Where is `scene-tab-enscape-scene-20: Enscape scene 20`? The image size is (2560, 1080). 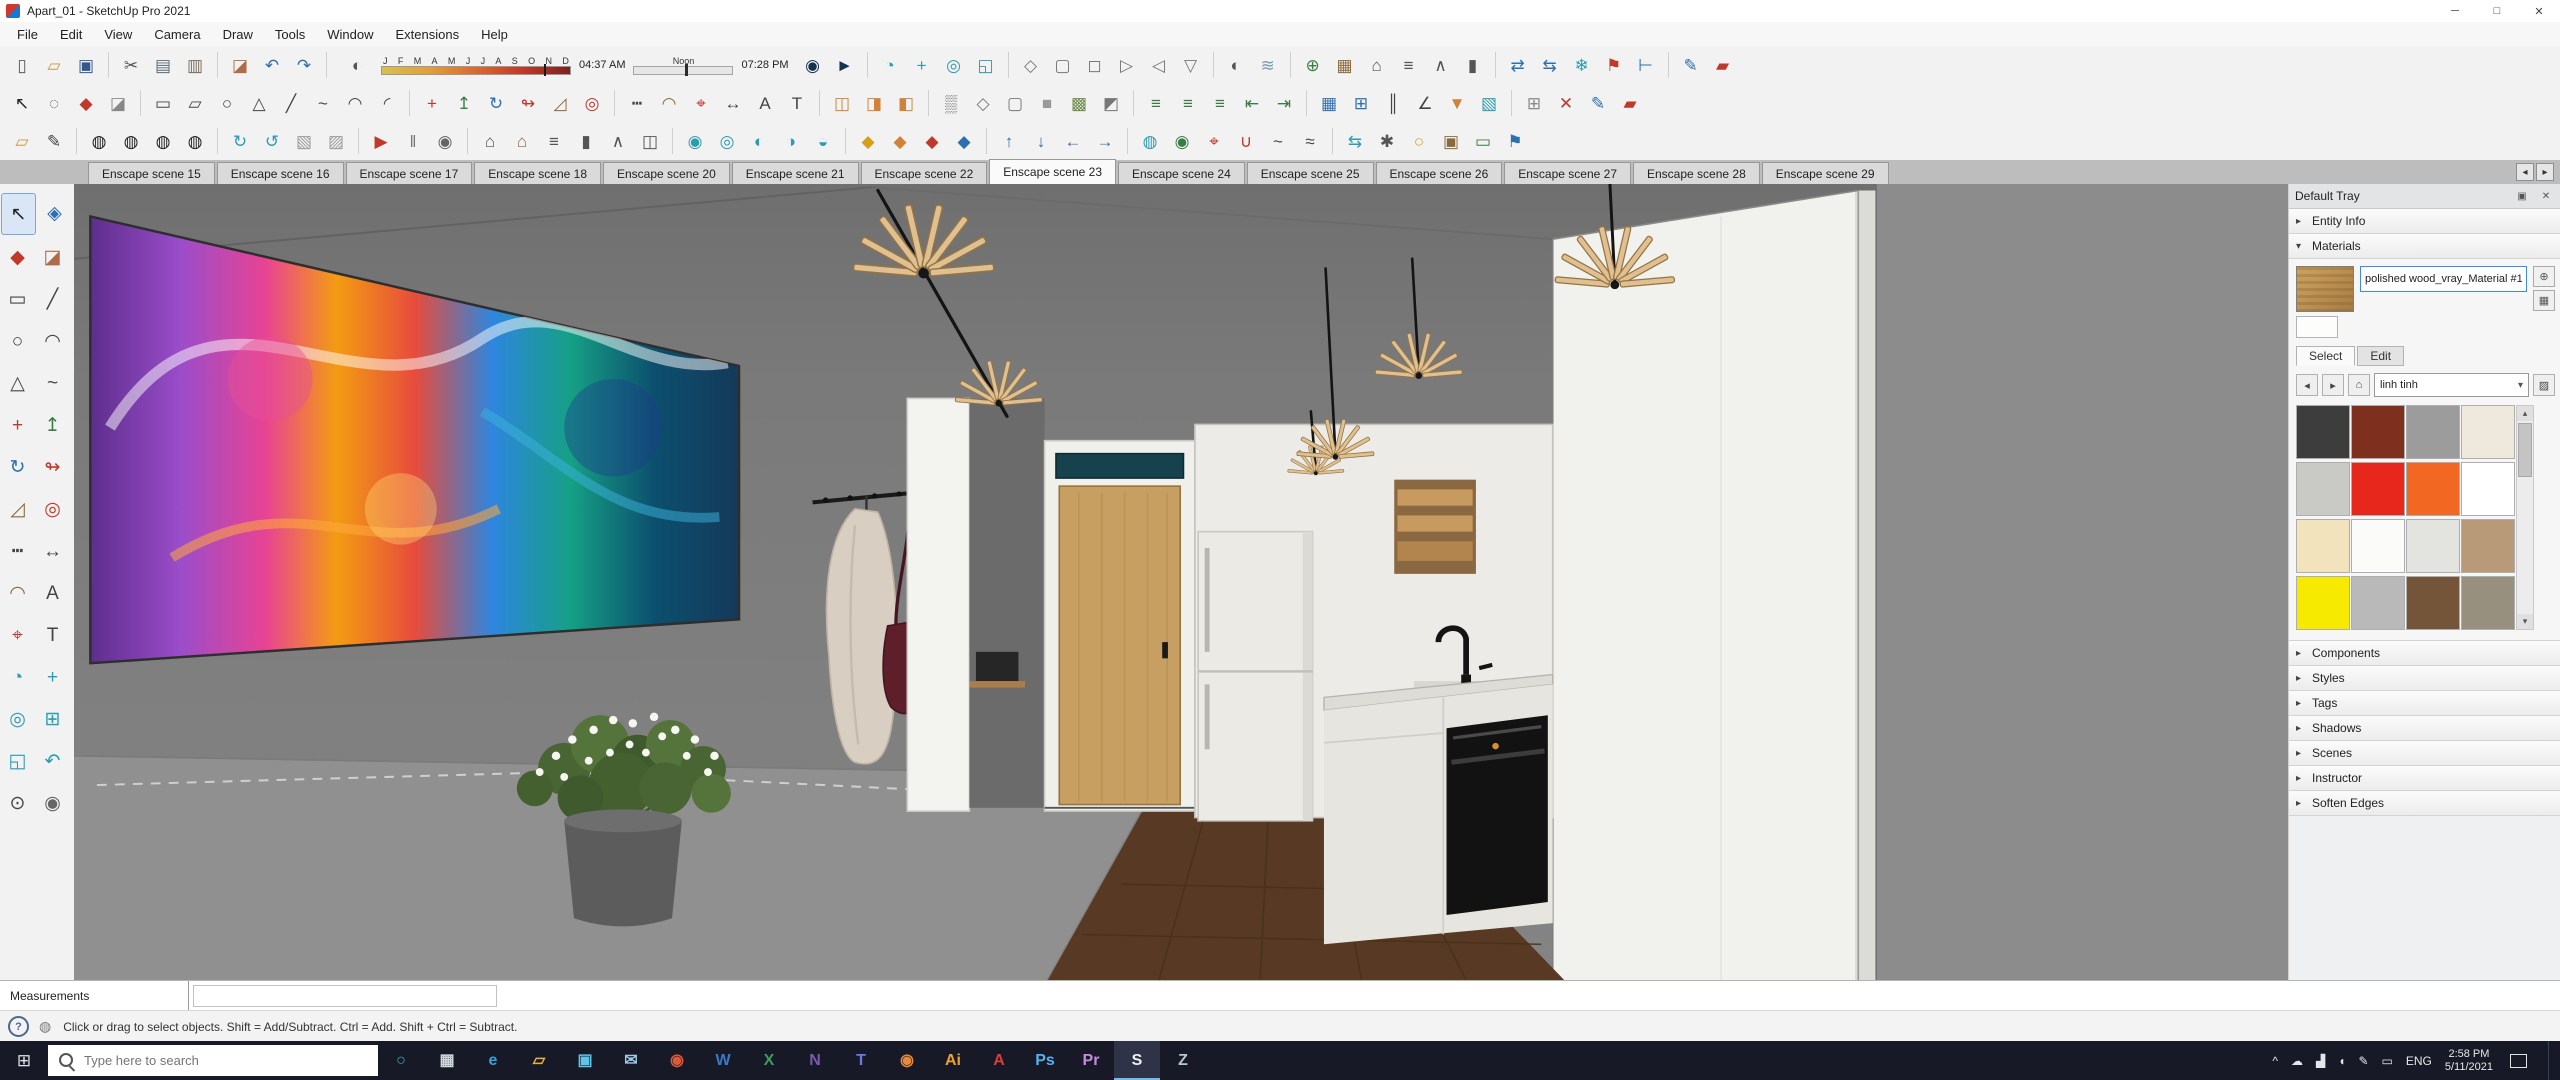
scene-tab-enscape-scene-20: Enscape scene 20 is located at coordinates (666, 173).